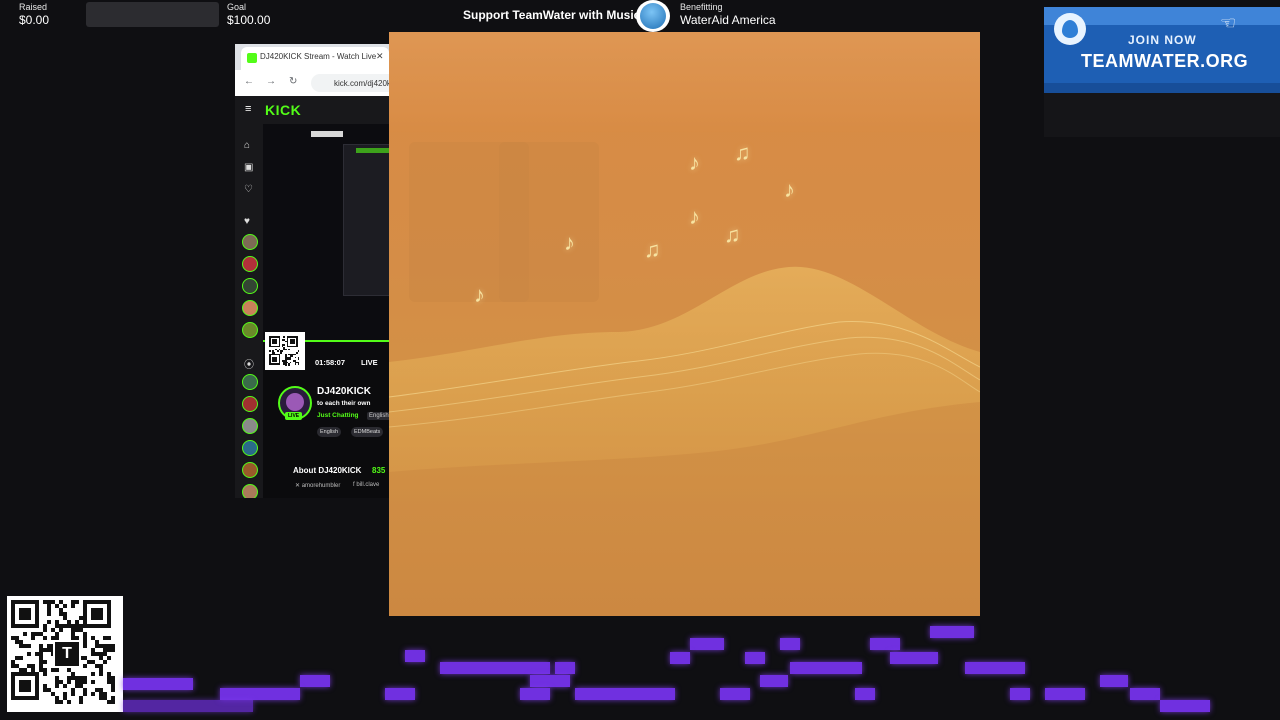 Image resolution: width=1280 pixels, height=720 pixels. I want to click on social-link-x: ✕ amorehumbler, so click(317, 485).